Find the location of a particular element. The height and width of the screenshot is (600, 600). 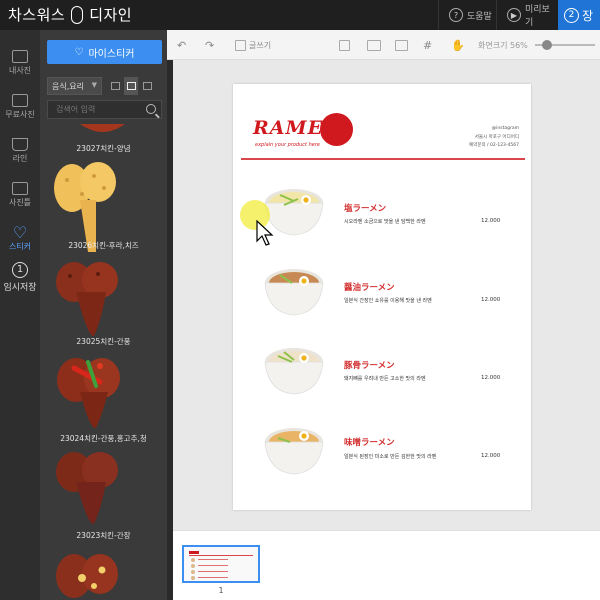

redo-button: ↷ is located at coordinates (209, 45).